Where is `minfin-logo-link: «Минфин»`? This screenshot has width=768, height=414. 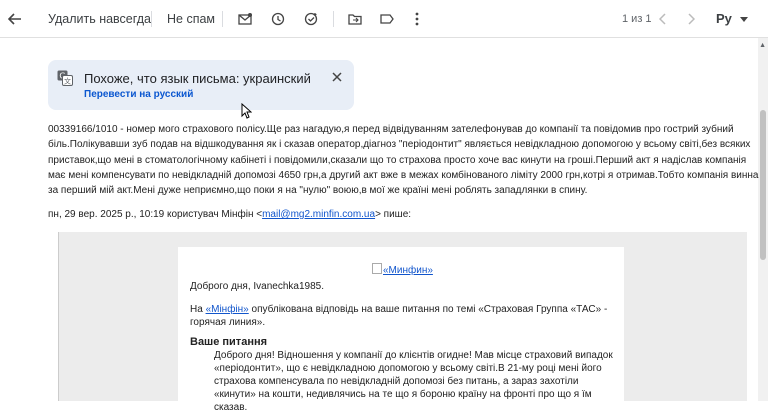
minfin-logo-link: «Минфин» is located at coordinates (402, 269).